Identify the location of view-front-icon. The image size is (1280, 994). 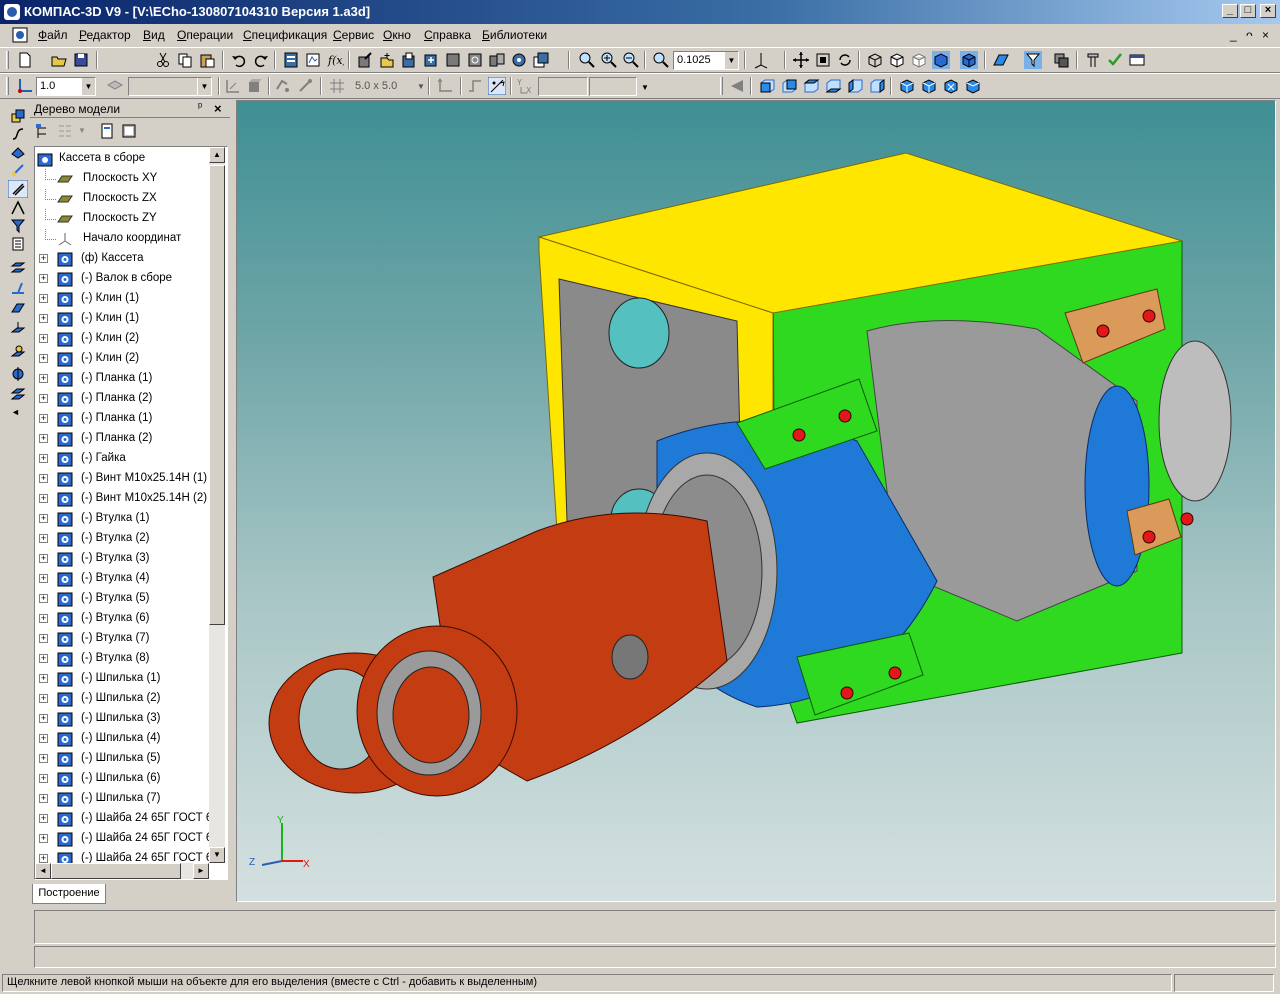
(767, 86).